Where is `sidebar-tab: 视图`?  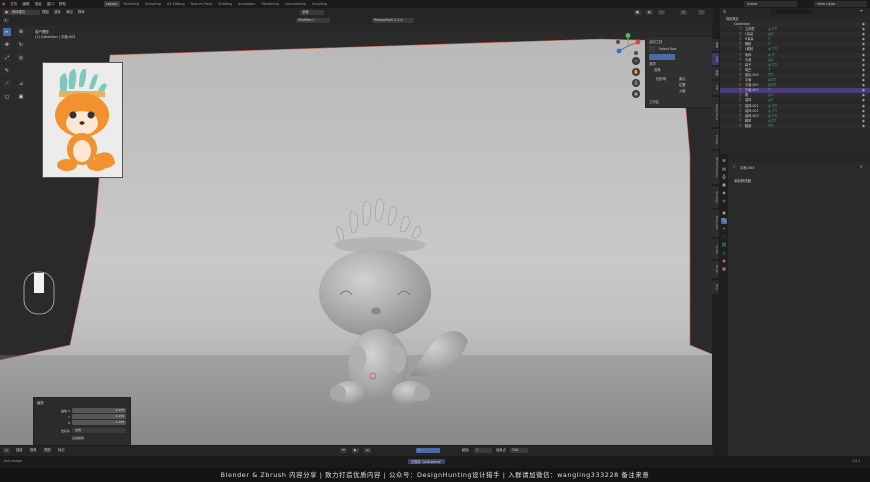 sidebar-tab: 视图 is located at coordinates (715, 73).